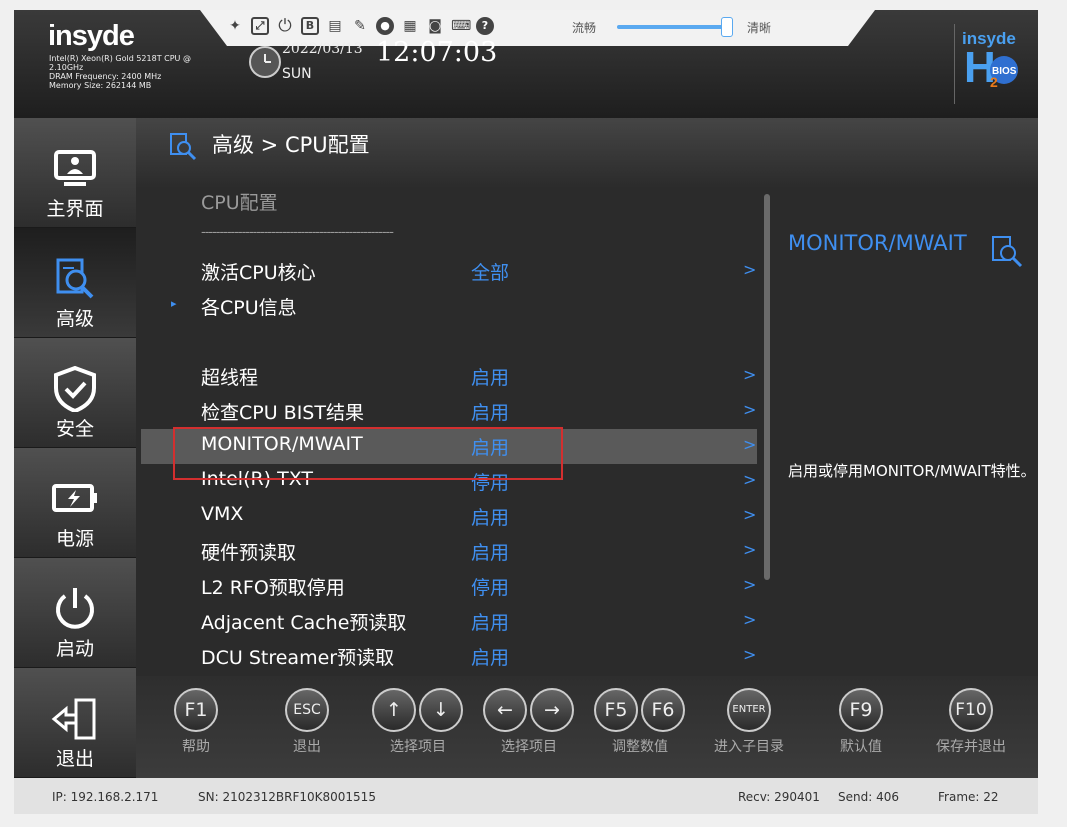 Image resolution: width=1067 pixels, height=827 pixels. What do you see at coordinates (307, 710) in the screenshot?
I see `esc-key: ESC` at bounding box center [307, 710].